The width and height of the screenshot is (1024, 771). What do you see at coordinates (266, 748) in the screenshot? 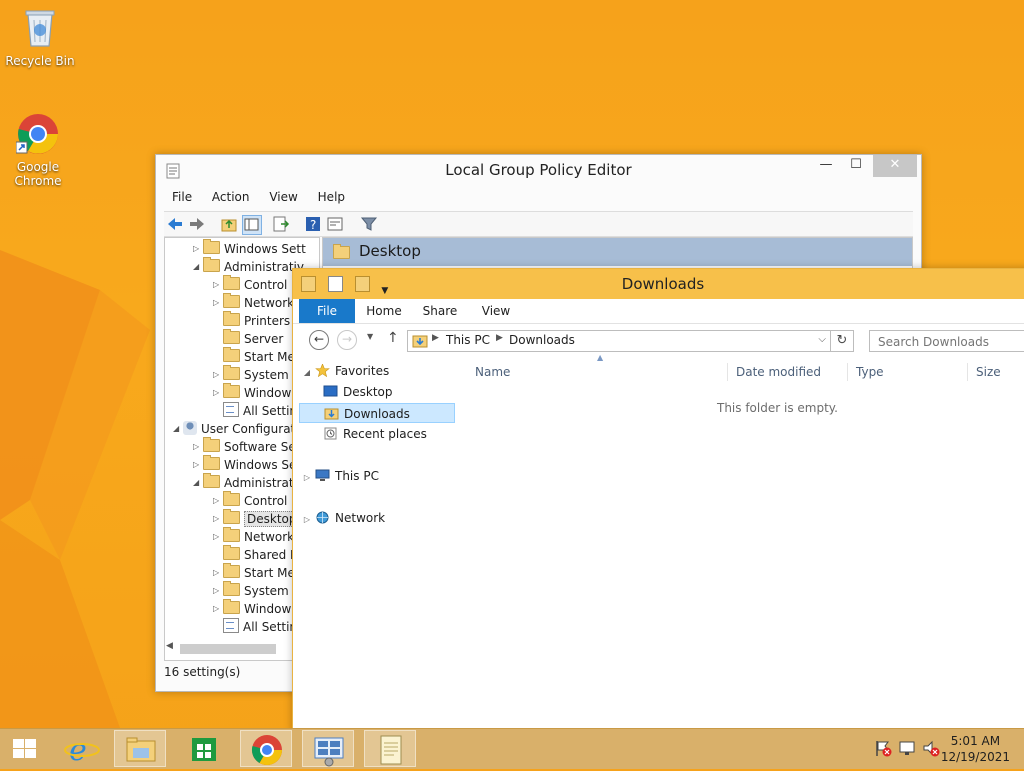
I see `chrome-taskbar-button` at bounding box center [266, 748].